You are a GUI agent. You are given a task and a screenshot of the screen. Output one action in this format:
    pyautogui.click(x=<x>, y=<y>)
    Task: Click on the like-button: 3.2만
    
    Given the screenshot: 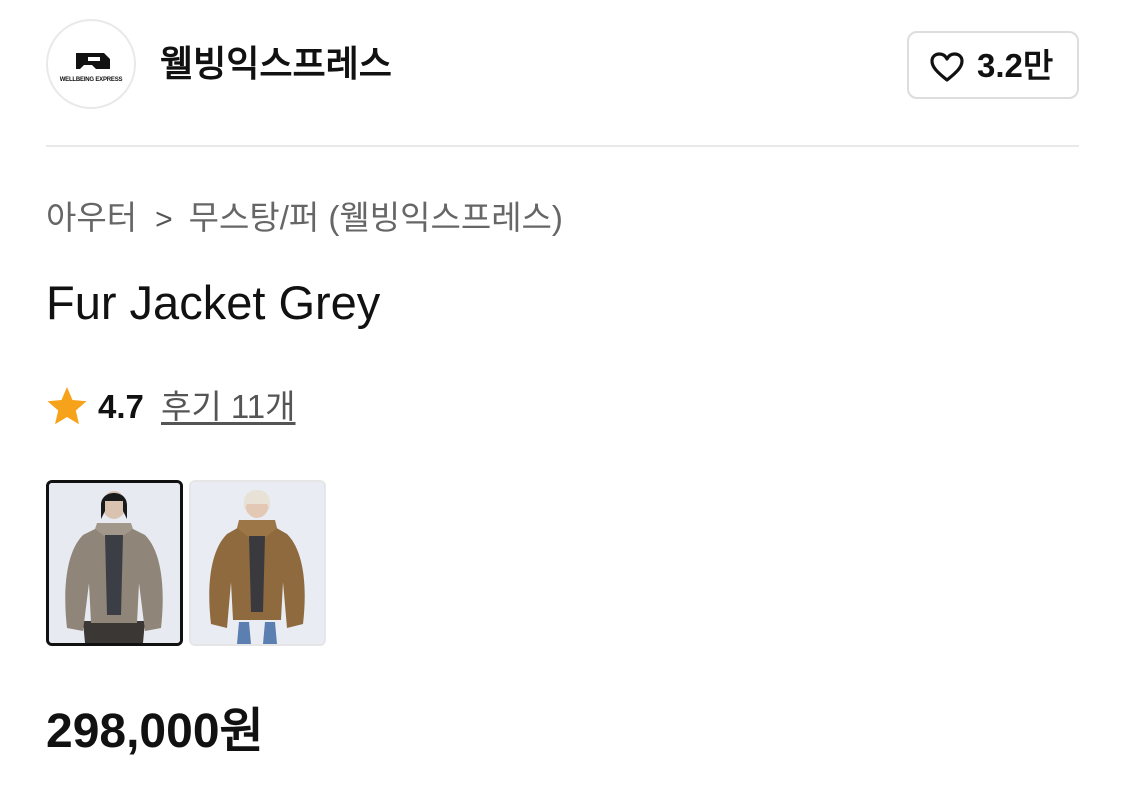 What is the action you would take?
    pyautogui.click(x=993, y=65)
    